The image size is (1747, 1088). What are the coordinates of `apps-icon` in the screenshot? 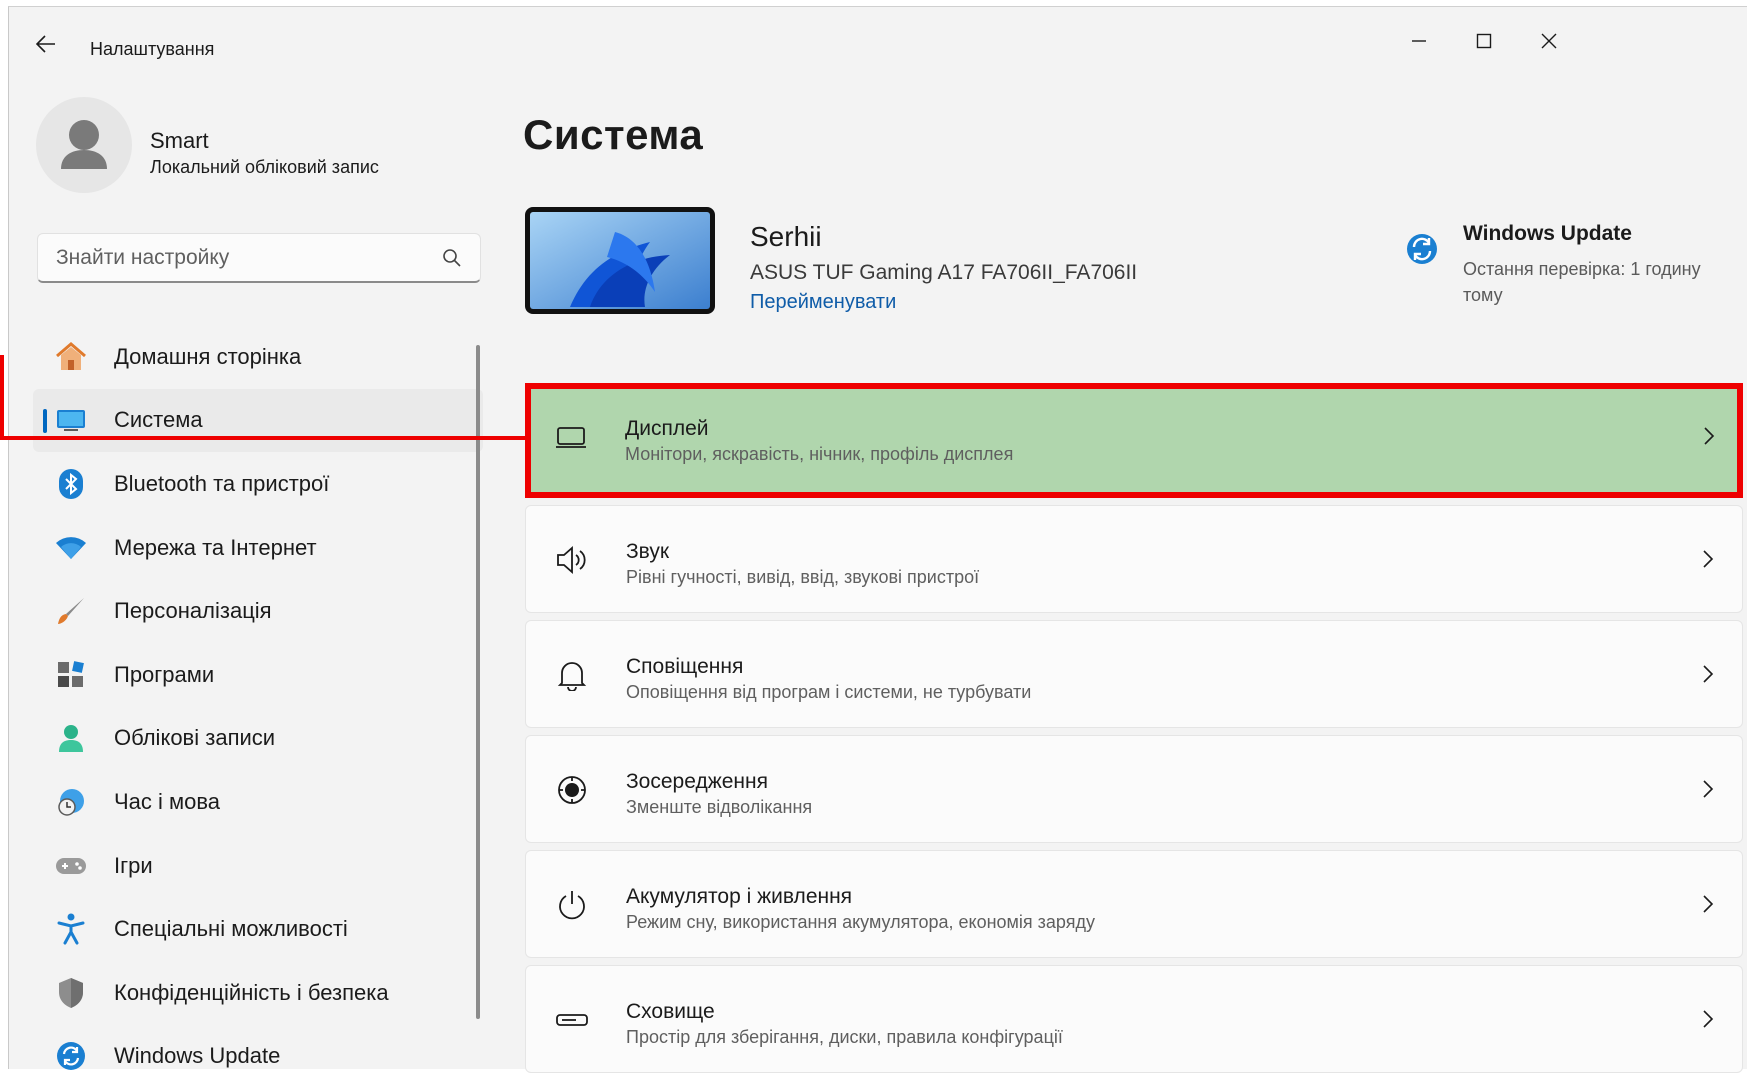 It's located at (71, 675).